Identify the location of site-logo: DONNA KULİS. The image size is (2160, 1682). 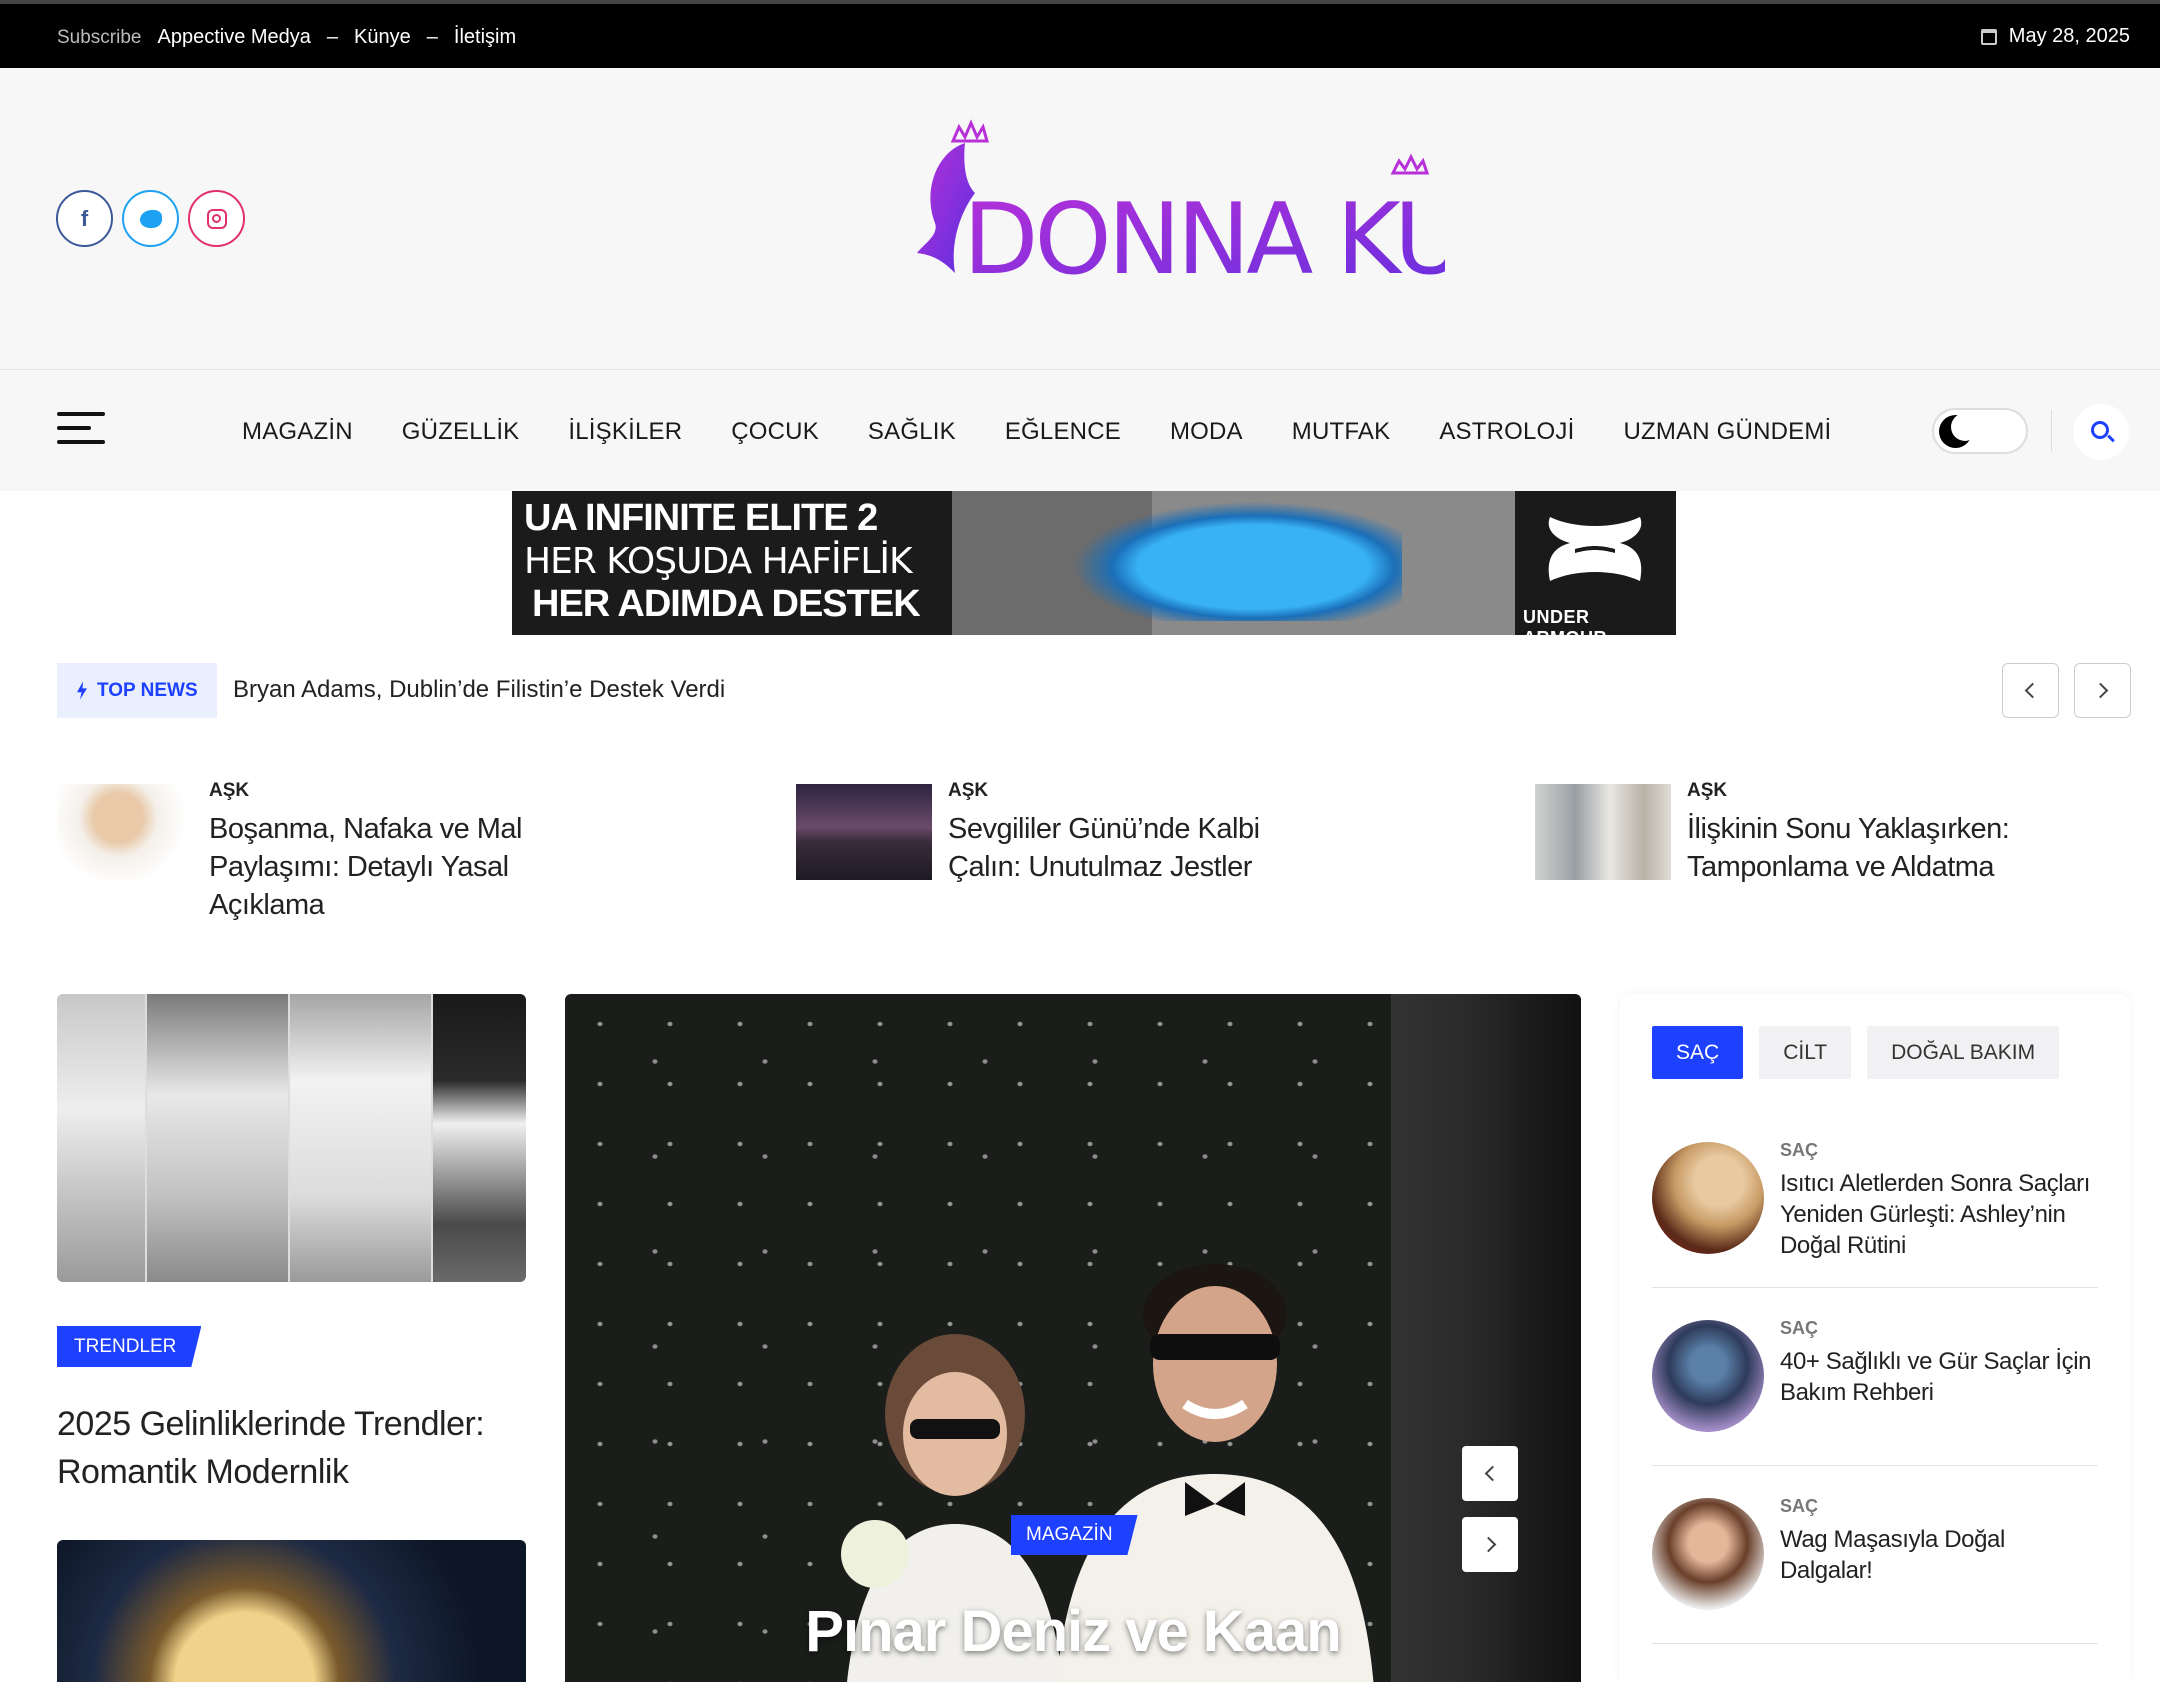
(1175, 208).